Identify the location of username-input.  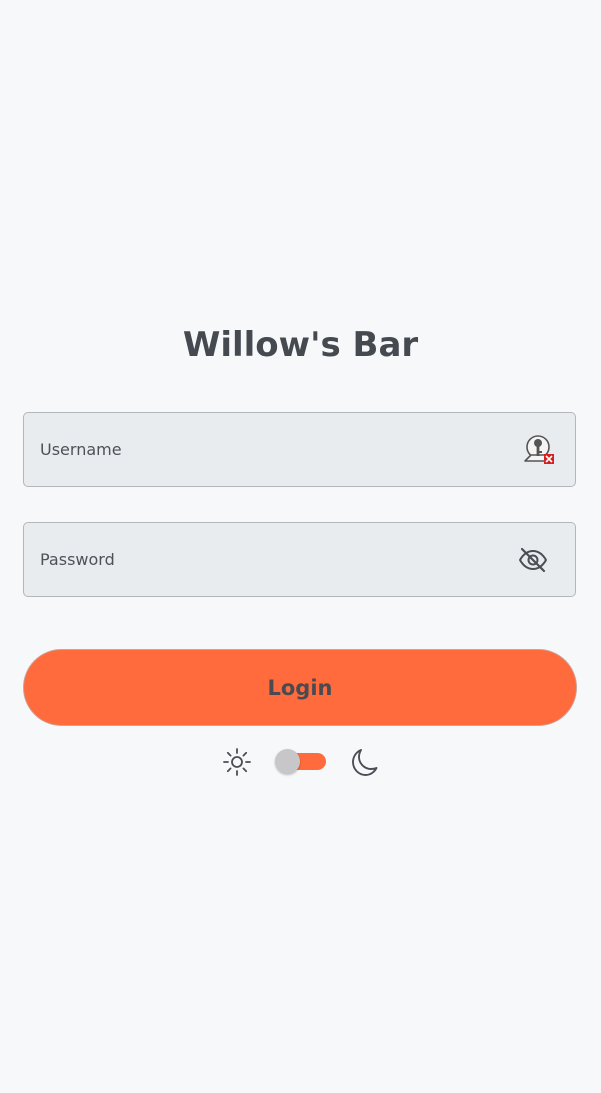
(270, 449).